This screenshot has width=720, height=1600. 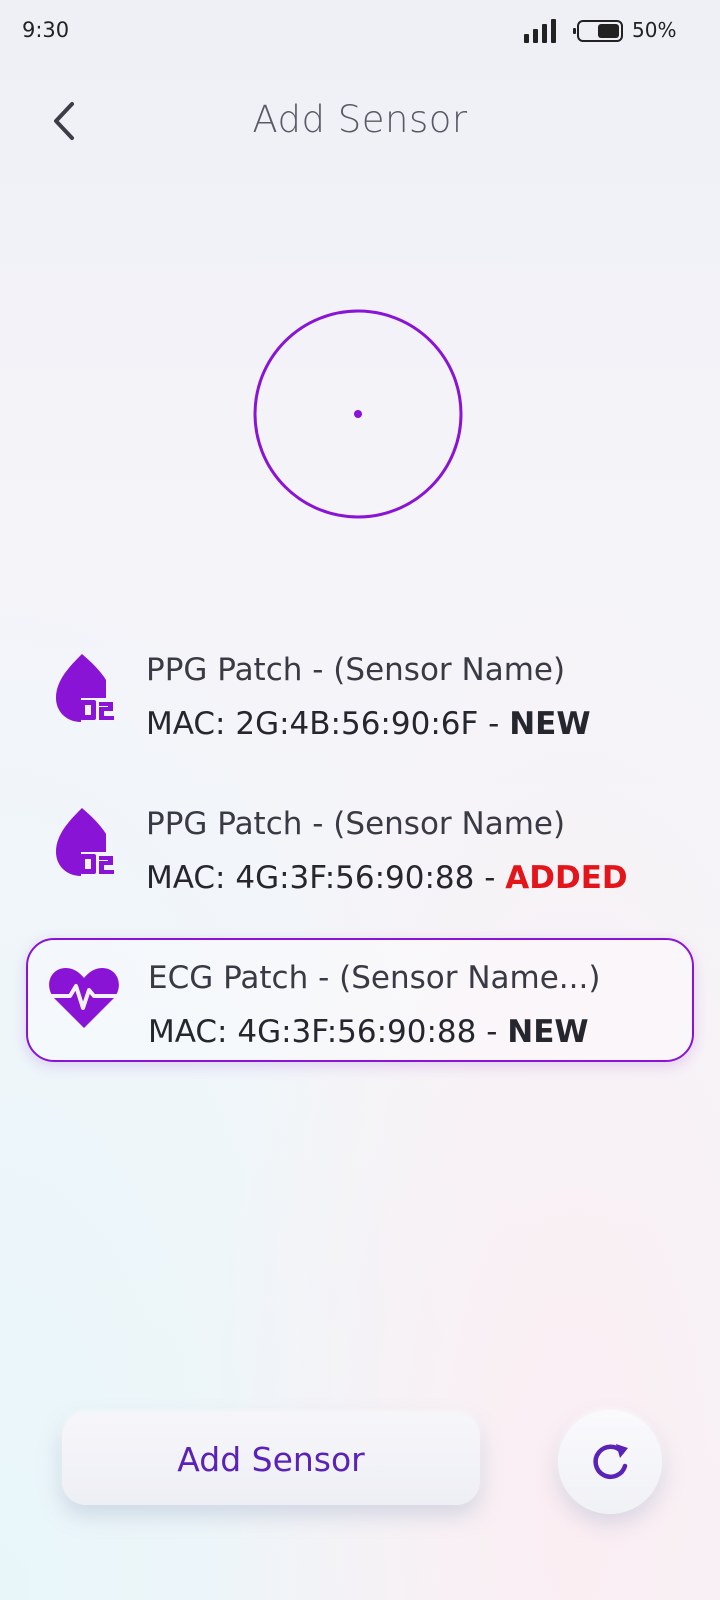 I want to click on status-time: 9:30, so click(x=46, y=30).